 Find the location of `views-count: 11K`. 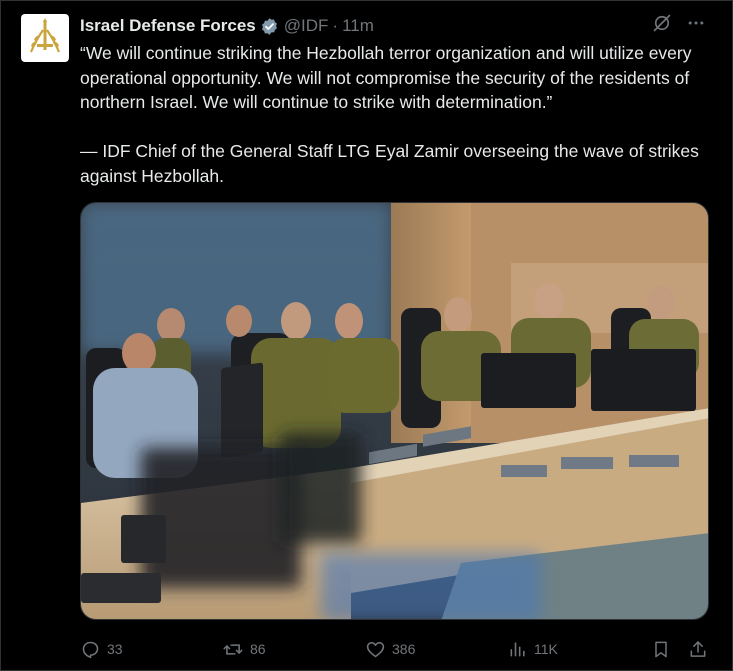

views-count: 11K is located at coordinates (546, 649).